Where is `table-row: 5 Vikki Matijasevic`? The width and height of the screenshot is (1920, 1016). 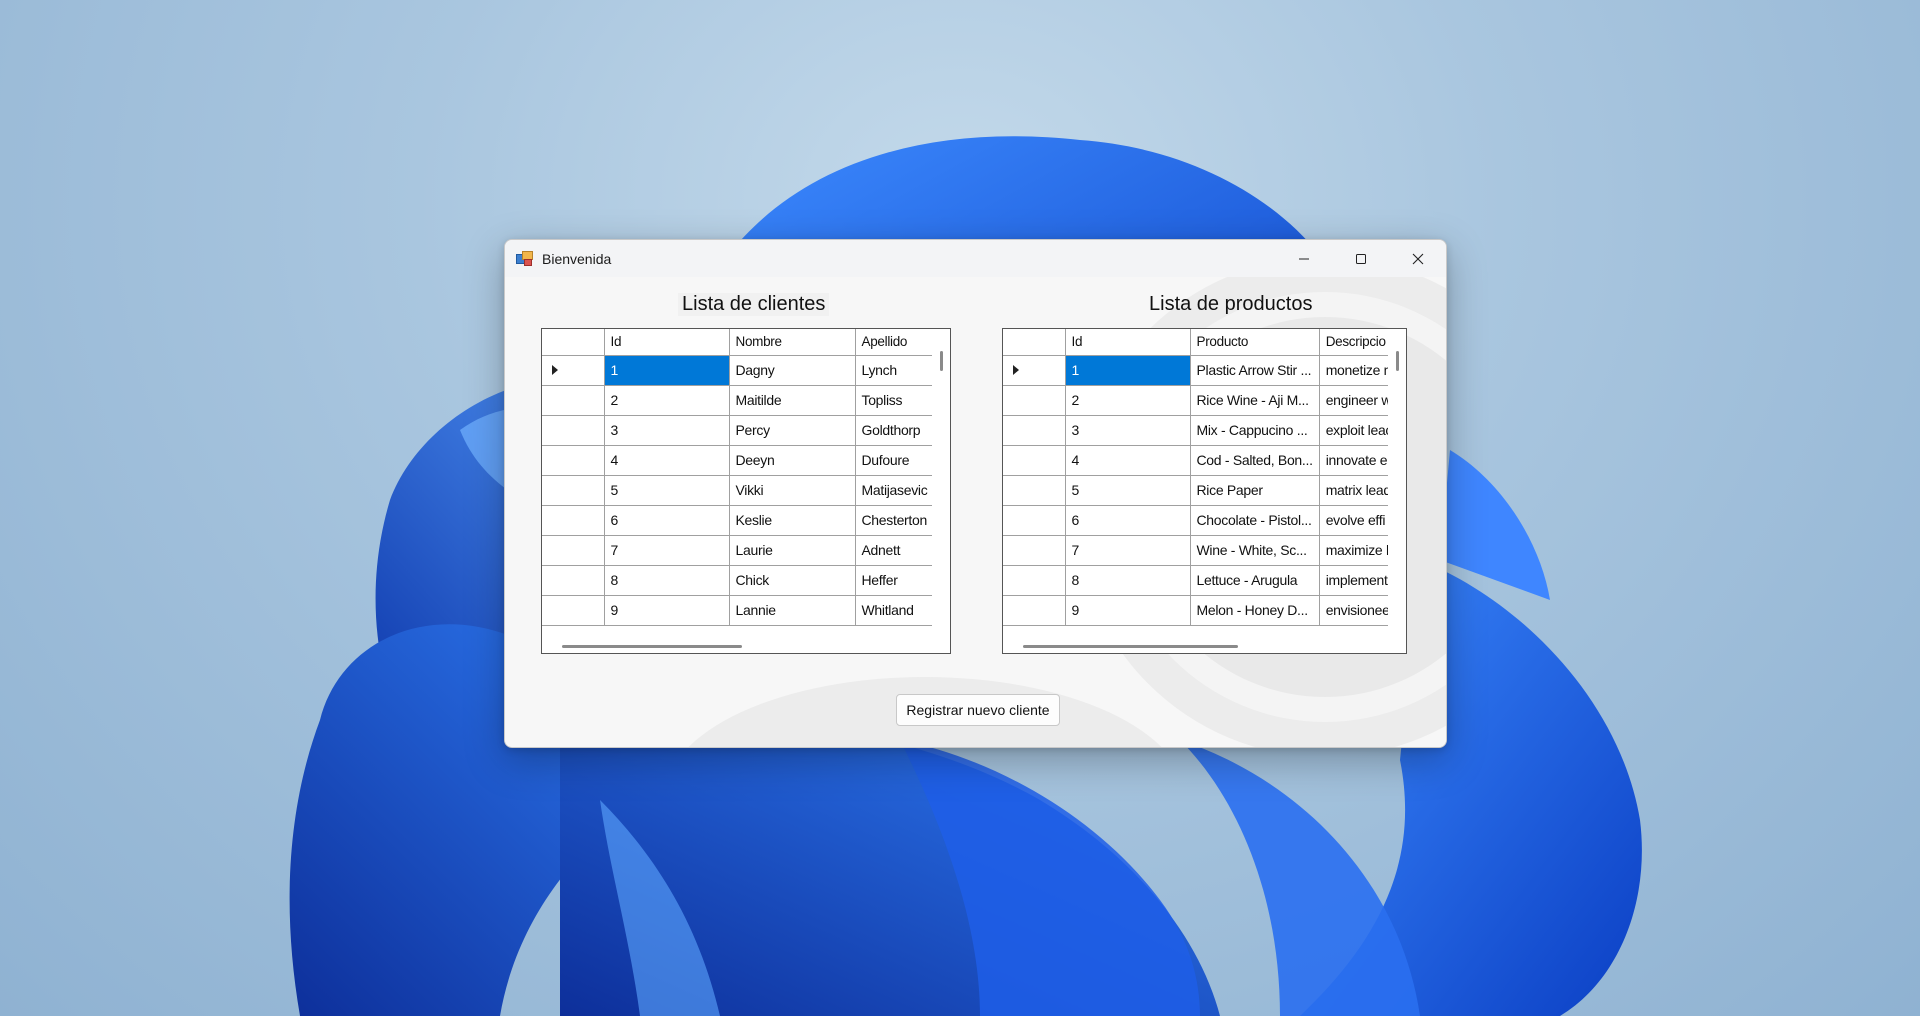 table-row: 5 Vikki Matijasevic is located at coordinates (738, 490).